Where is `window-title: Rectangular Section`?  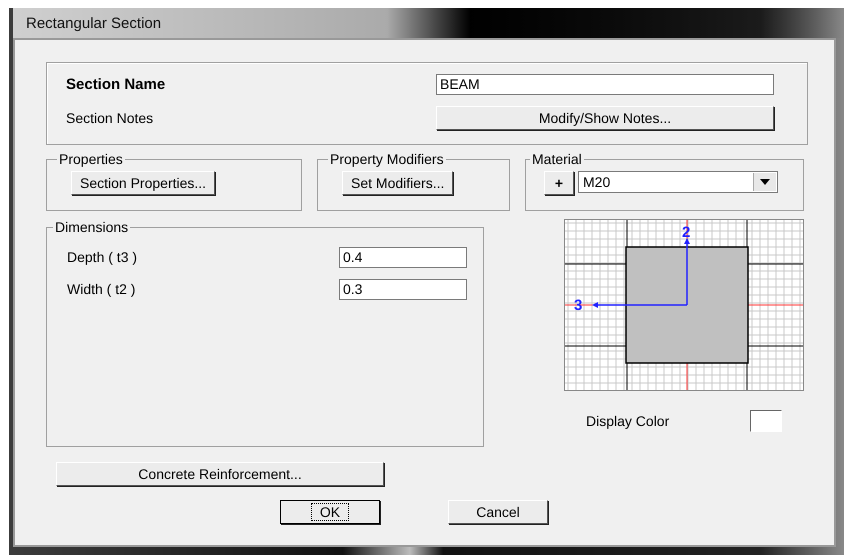
window-title: Rectangular Section is located at coordinates (94, 23).